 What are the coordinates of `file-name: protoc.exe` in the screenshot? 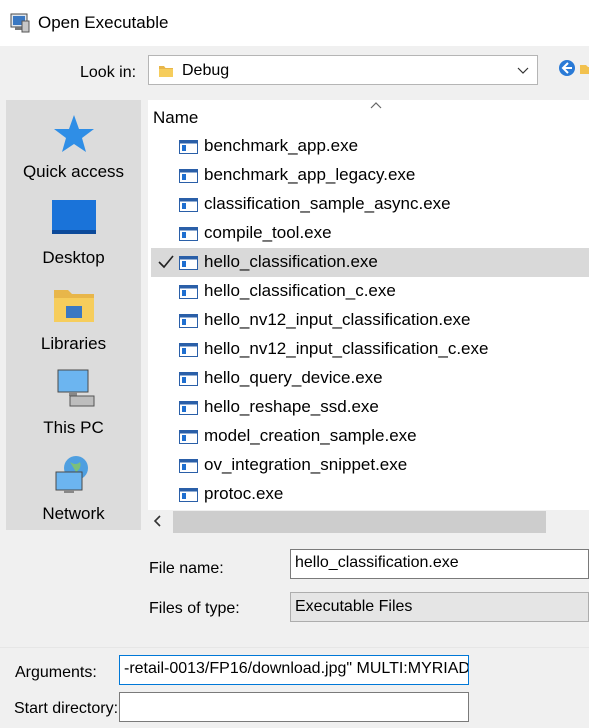 It's located at (244, 493).